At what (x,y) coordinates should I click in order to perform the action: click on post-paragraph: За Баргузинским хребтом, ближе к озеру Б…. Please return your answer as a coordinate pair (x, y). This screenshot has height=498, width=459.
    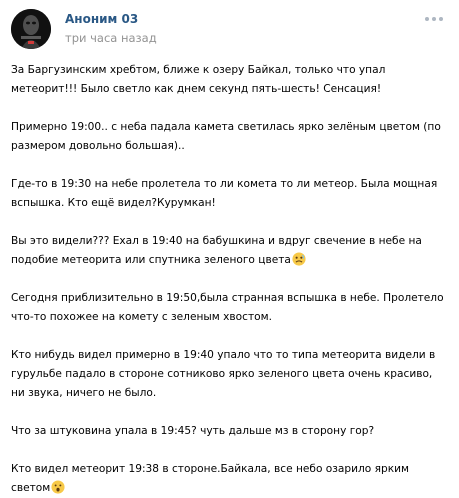
    Looking at the image, I should click on (229, 80).